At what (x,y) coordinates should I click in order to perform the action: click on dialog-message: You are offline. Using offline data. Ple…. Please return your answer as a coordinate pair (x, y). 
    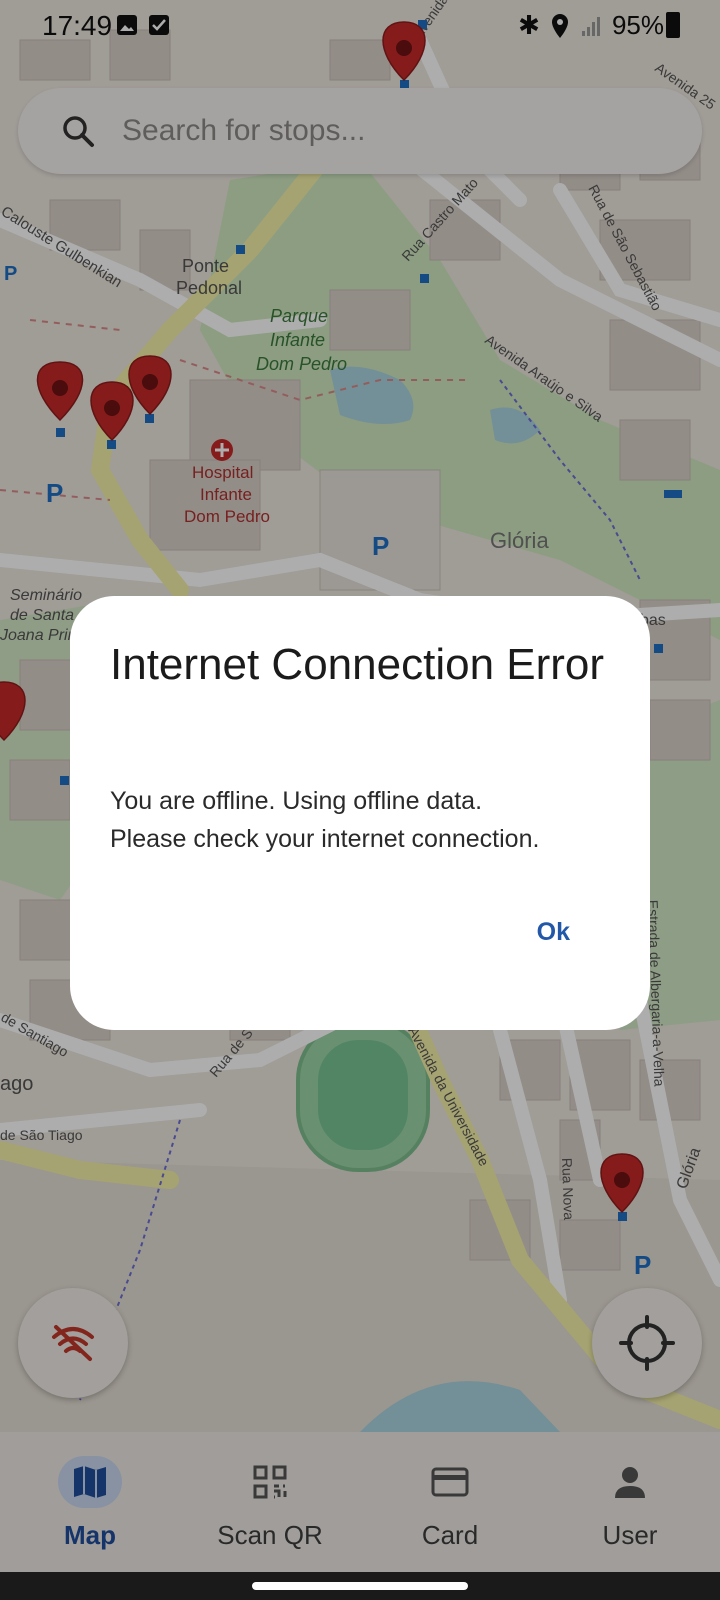
    Looking at the image, I should click on (325, 820).